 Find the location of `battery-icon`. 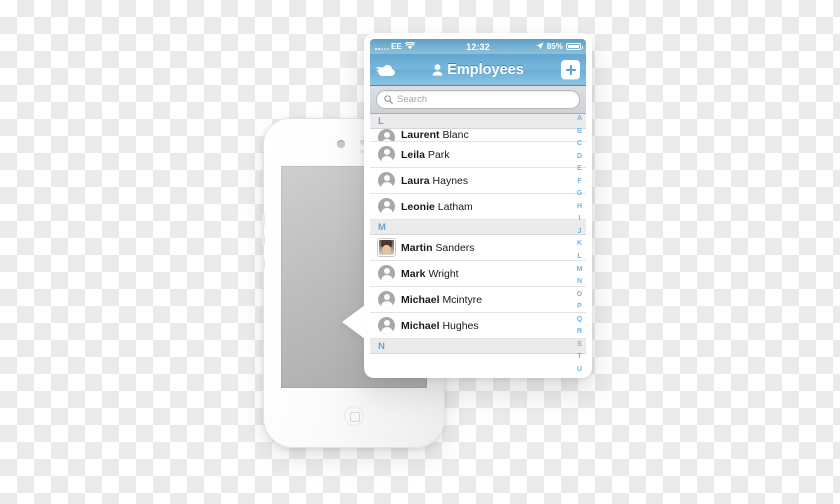

battery-icon is located at coordinates (574, 46).